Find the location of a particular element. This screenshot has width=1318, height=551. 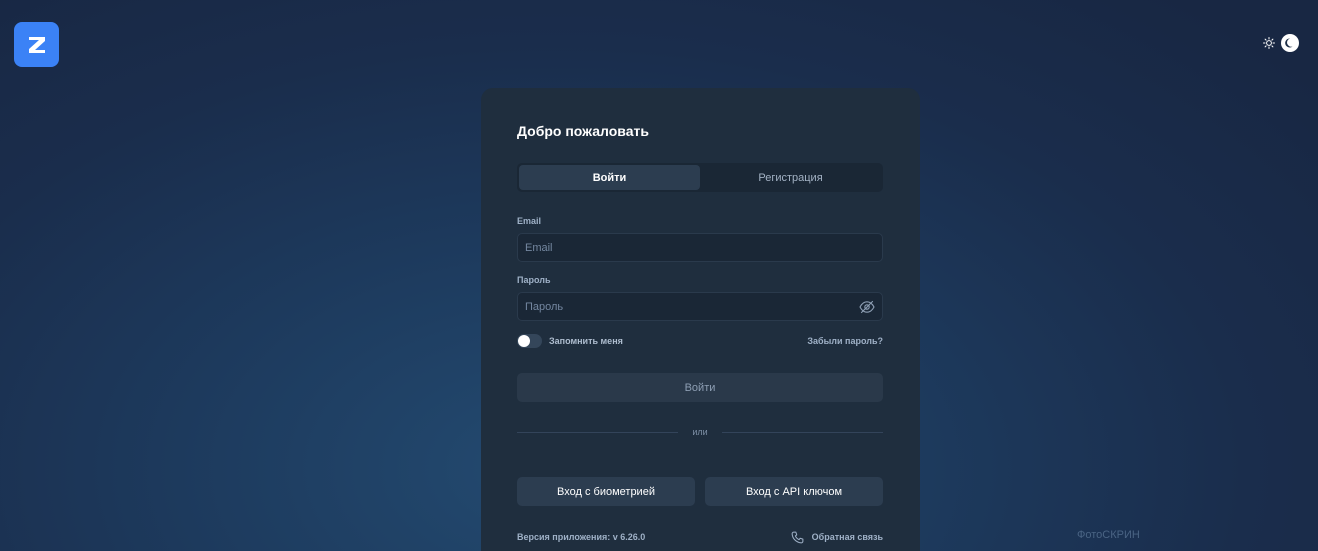

auth-tabs: Войти Регистрация is located at coordinates (700, 177).